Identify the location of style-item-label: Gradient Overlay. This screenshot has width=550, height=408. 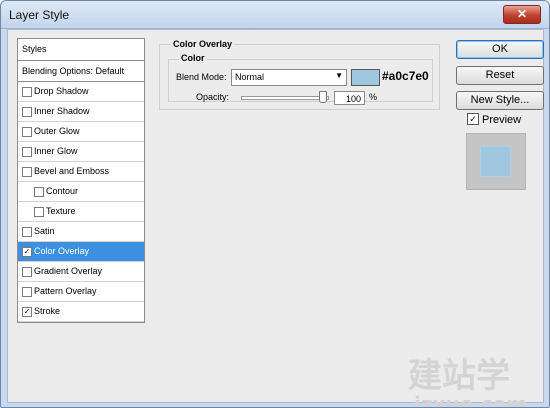
(68, 271).